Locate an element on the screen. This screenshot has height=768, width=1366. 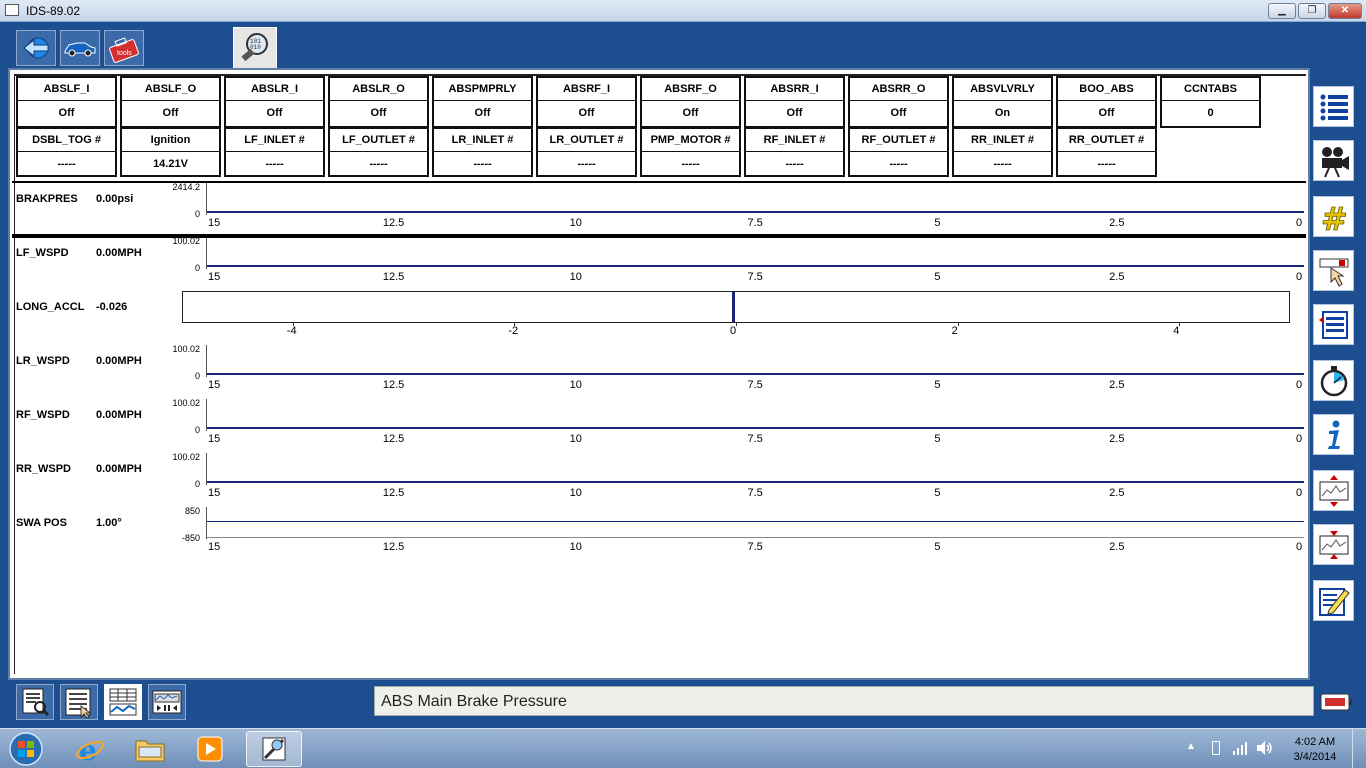
pid-cell: Ignition 14.21V is located at coordinates (170, 152).